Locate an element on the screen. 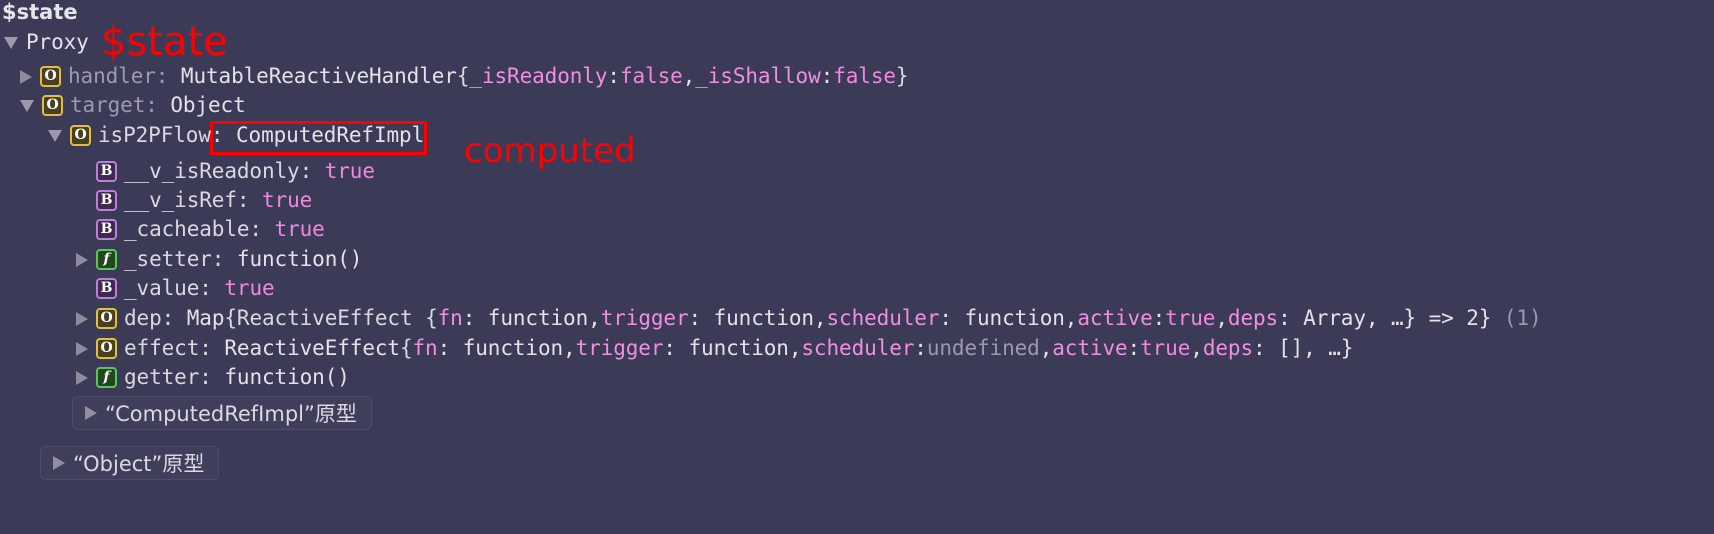  tree-row-v_isref: B __v_isRef: true is located at coordinates (194, 200).